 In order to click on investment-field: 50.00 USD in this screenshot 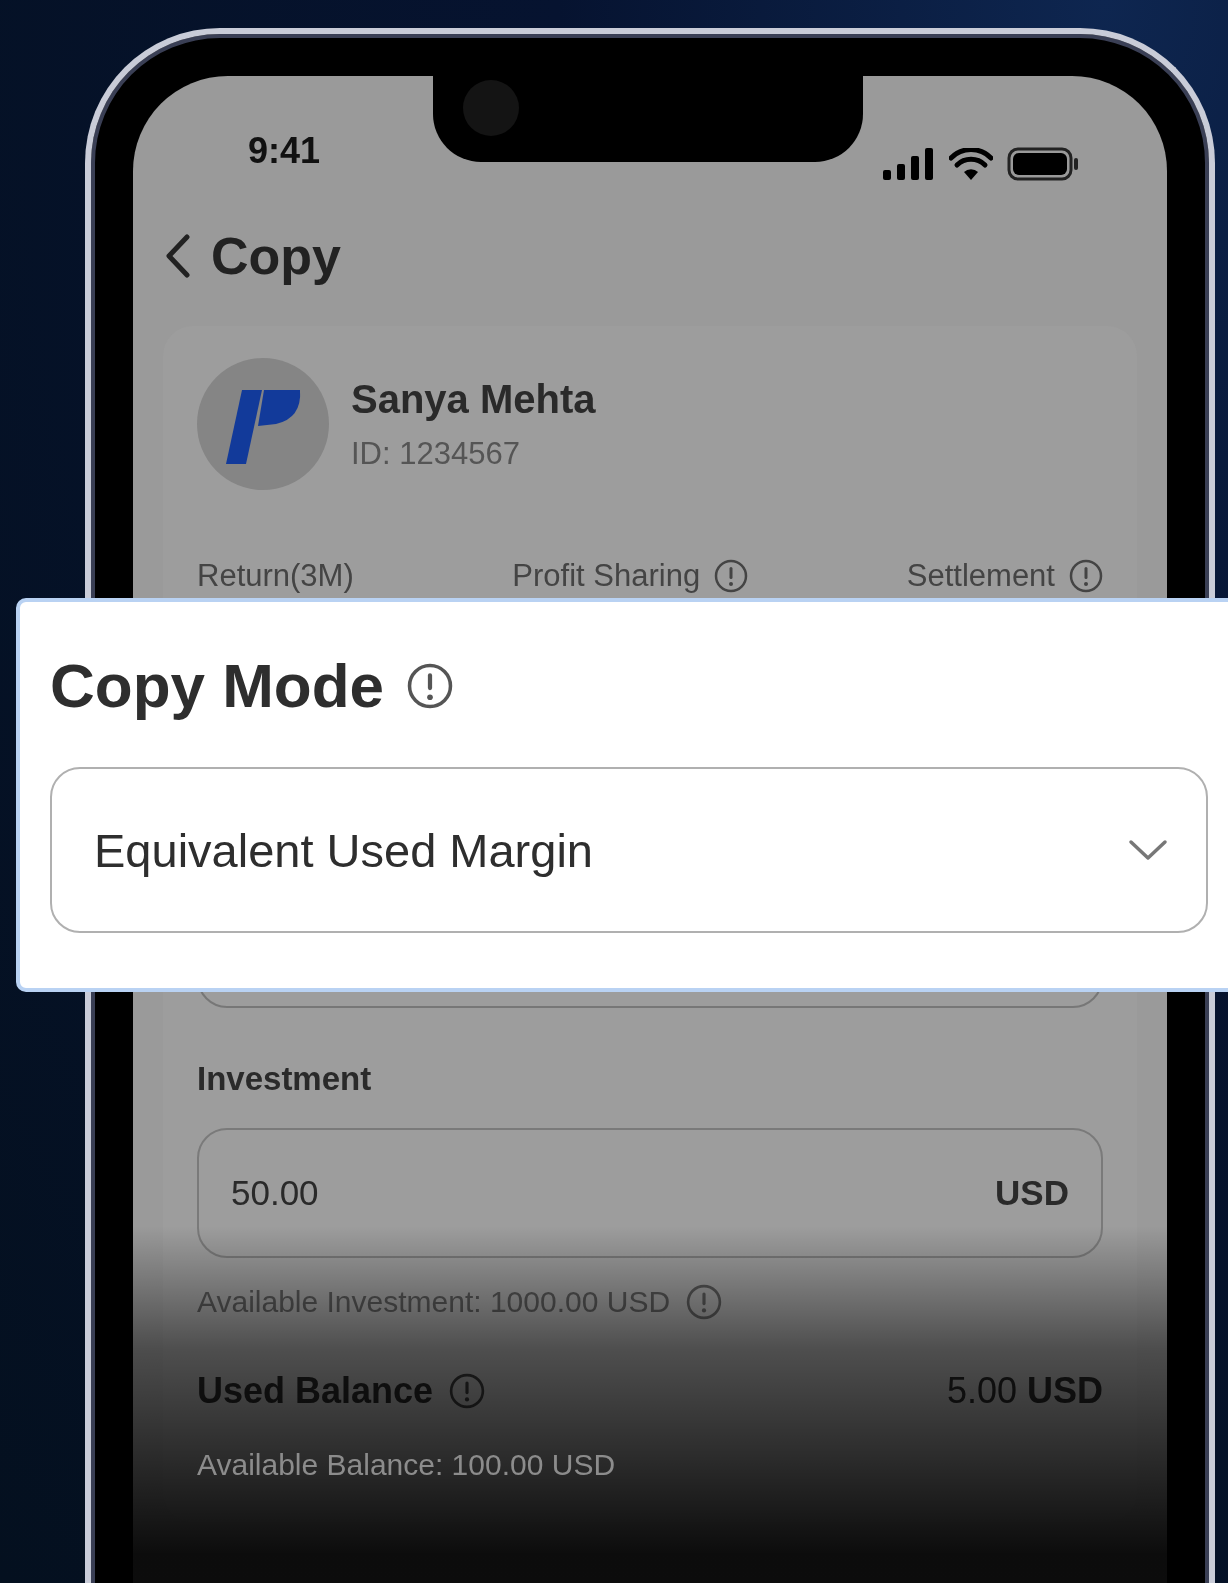, I will do `click(650, 1193)`.